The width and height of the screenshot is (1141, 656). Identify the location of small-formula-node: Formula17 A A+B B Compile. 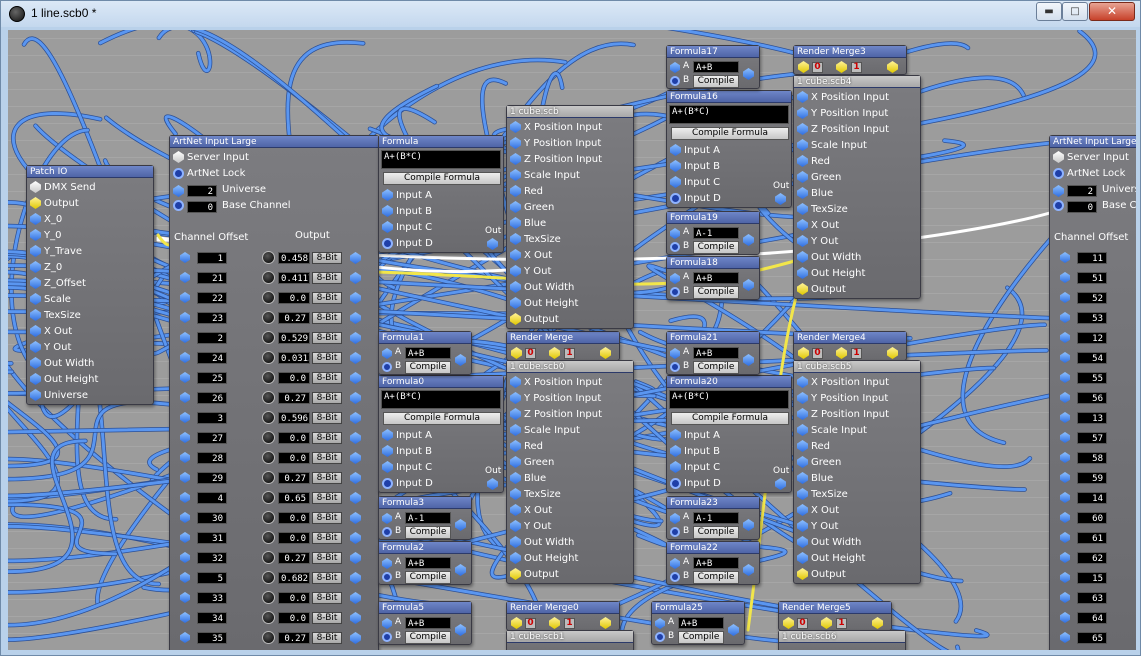
(713, 67).